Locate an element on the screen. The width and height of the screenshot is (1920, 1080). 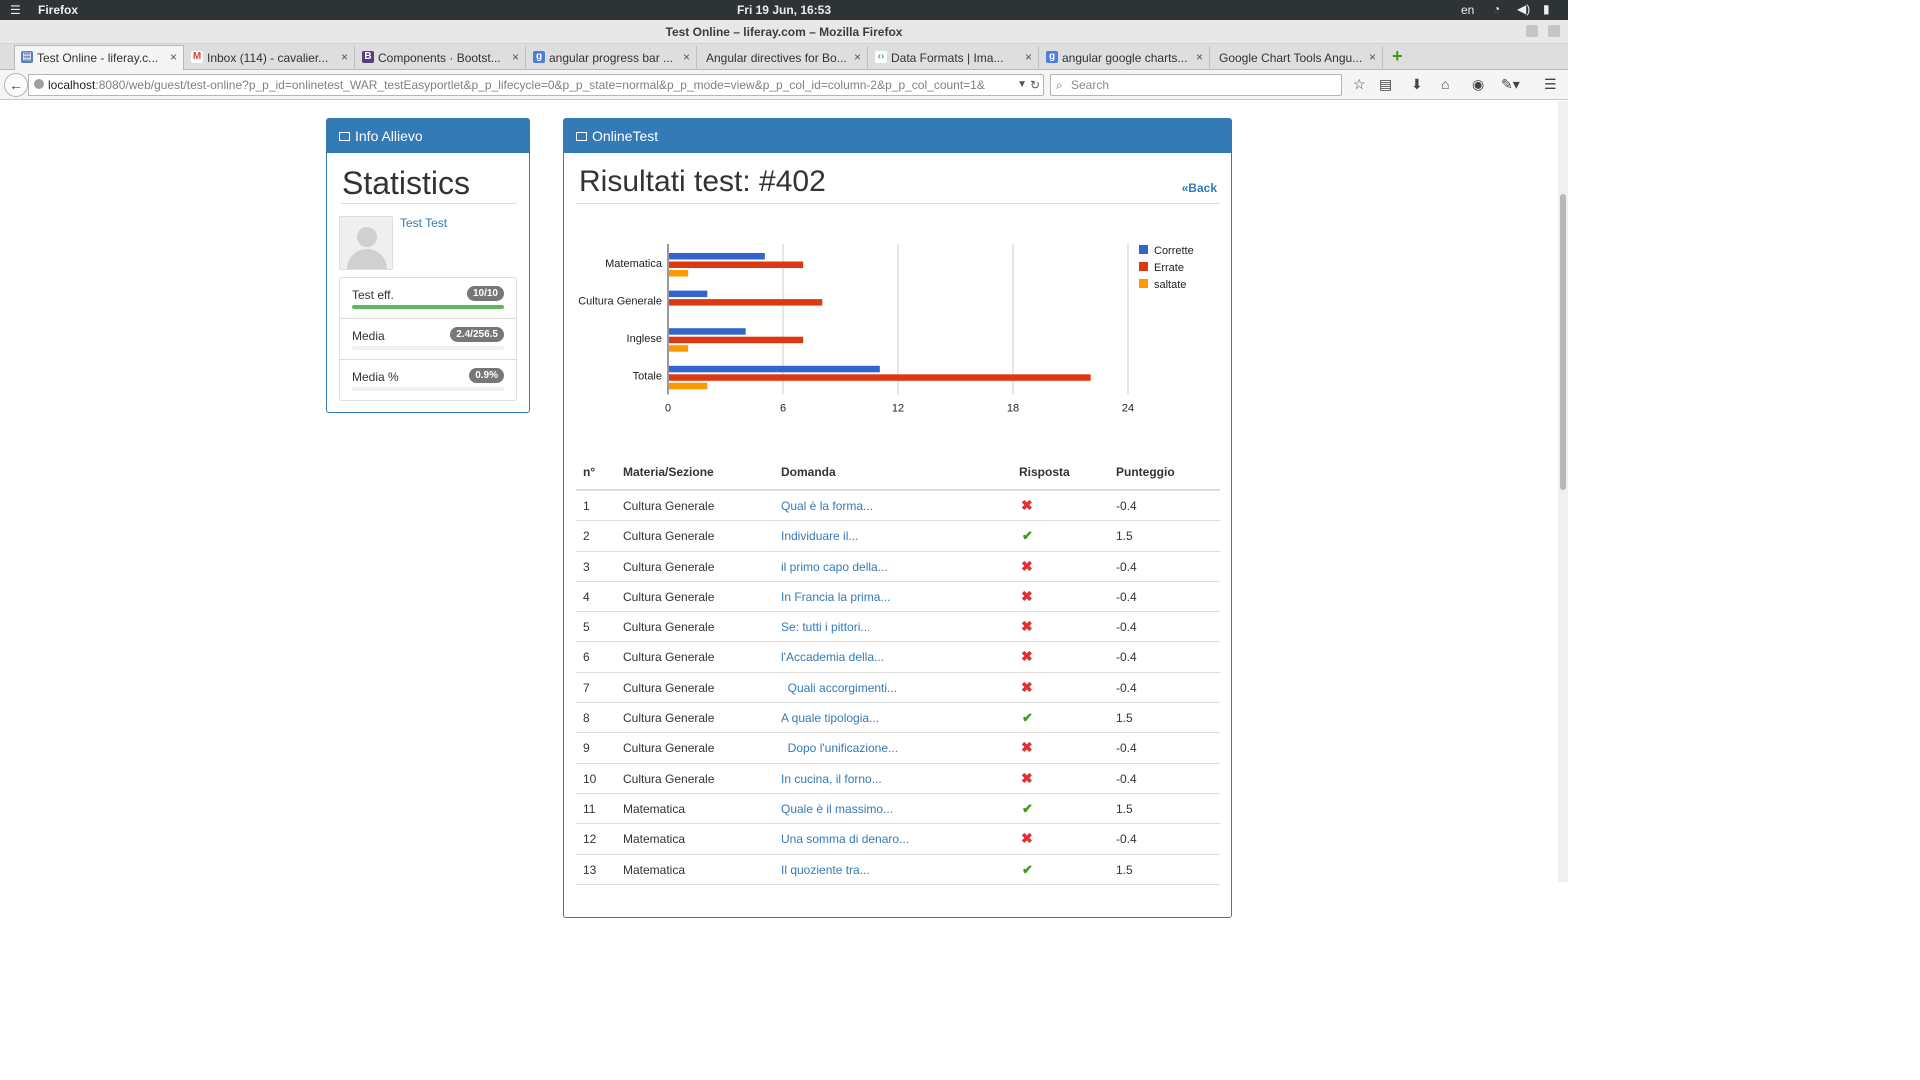
reading-list-icon: ▤ is located at coordinates (1385, 84).